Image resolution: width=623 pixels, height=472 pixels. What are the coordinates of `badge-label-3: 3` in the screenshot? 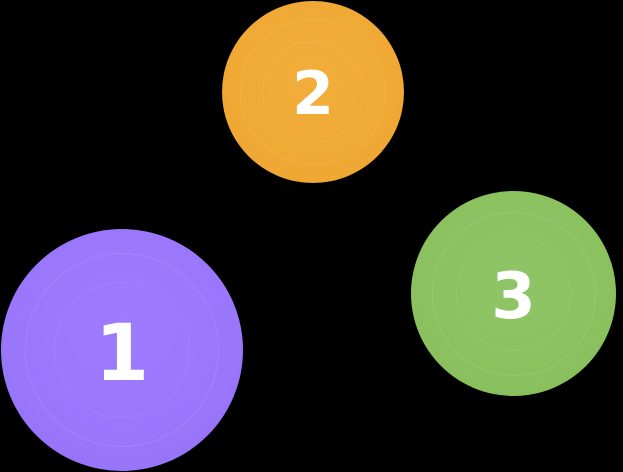 It's located at (513, 296).